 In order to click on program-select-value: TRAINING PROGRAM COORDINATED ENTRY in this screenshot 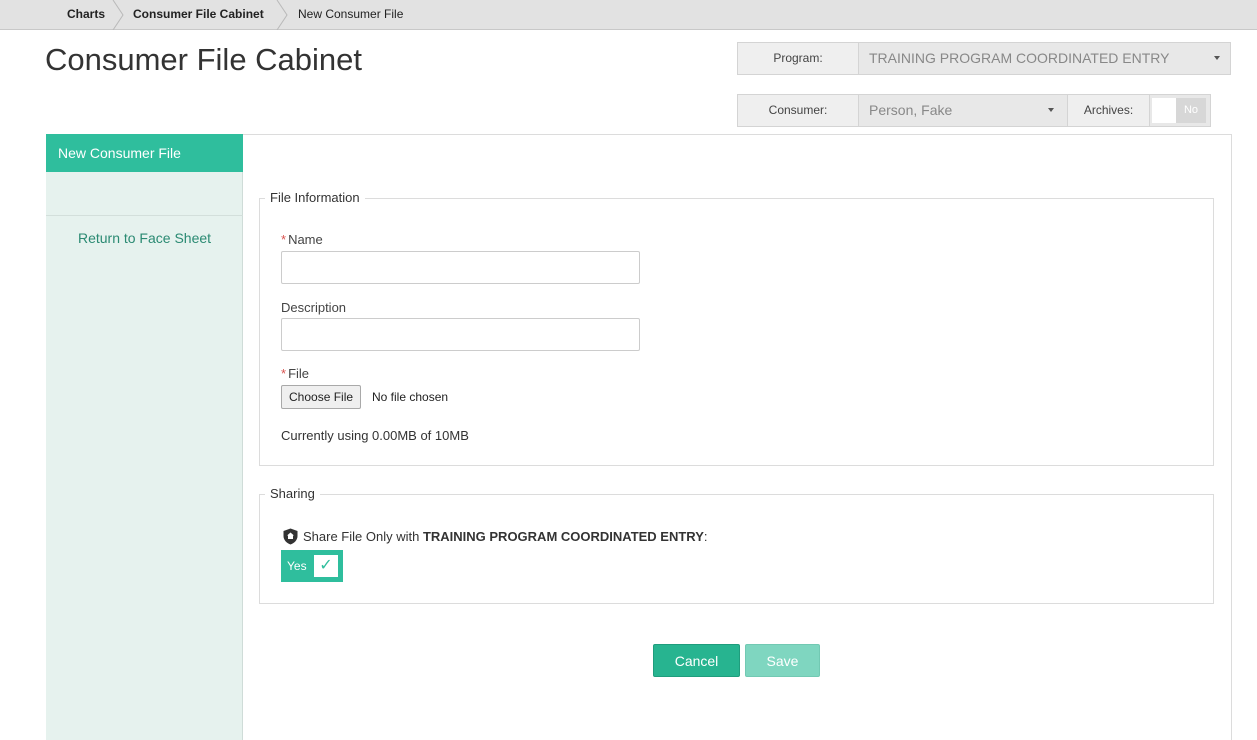, I will do `click(1019, 58)`.